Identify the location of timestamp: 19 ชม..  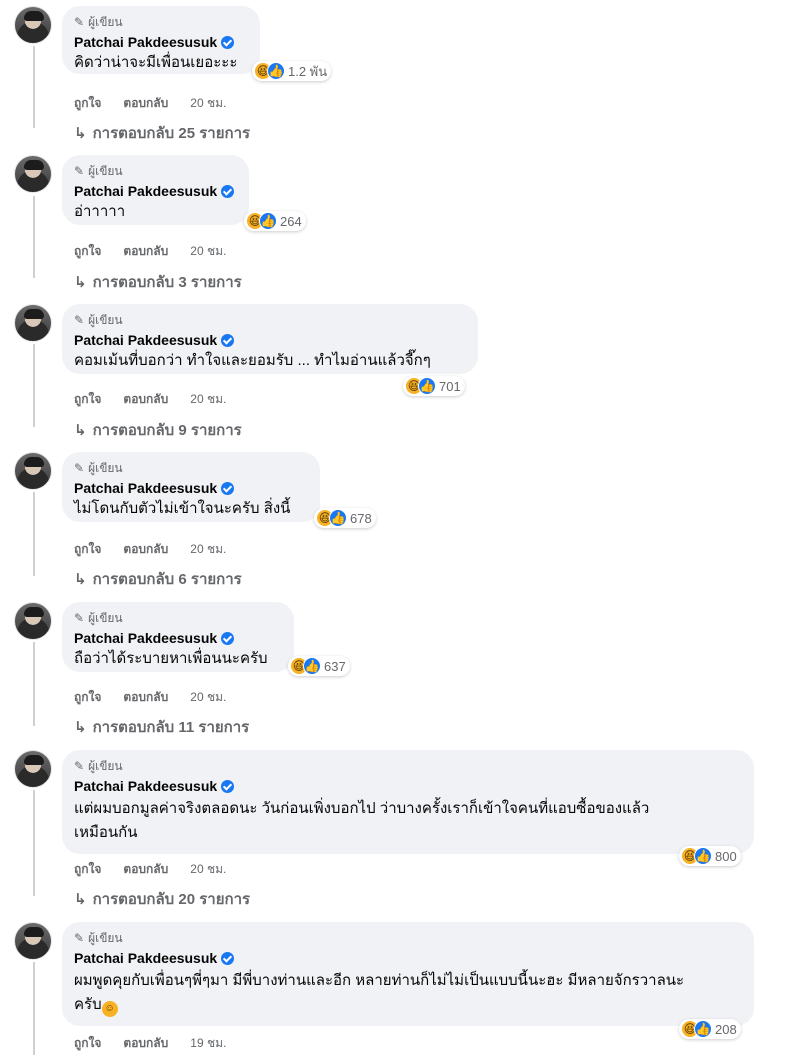
(208, 1043).